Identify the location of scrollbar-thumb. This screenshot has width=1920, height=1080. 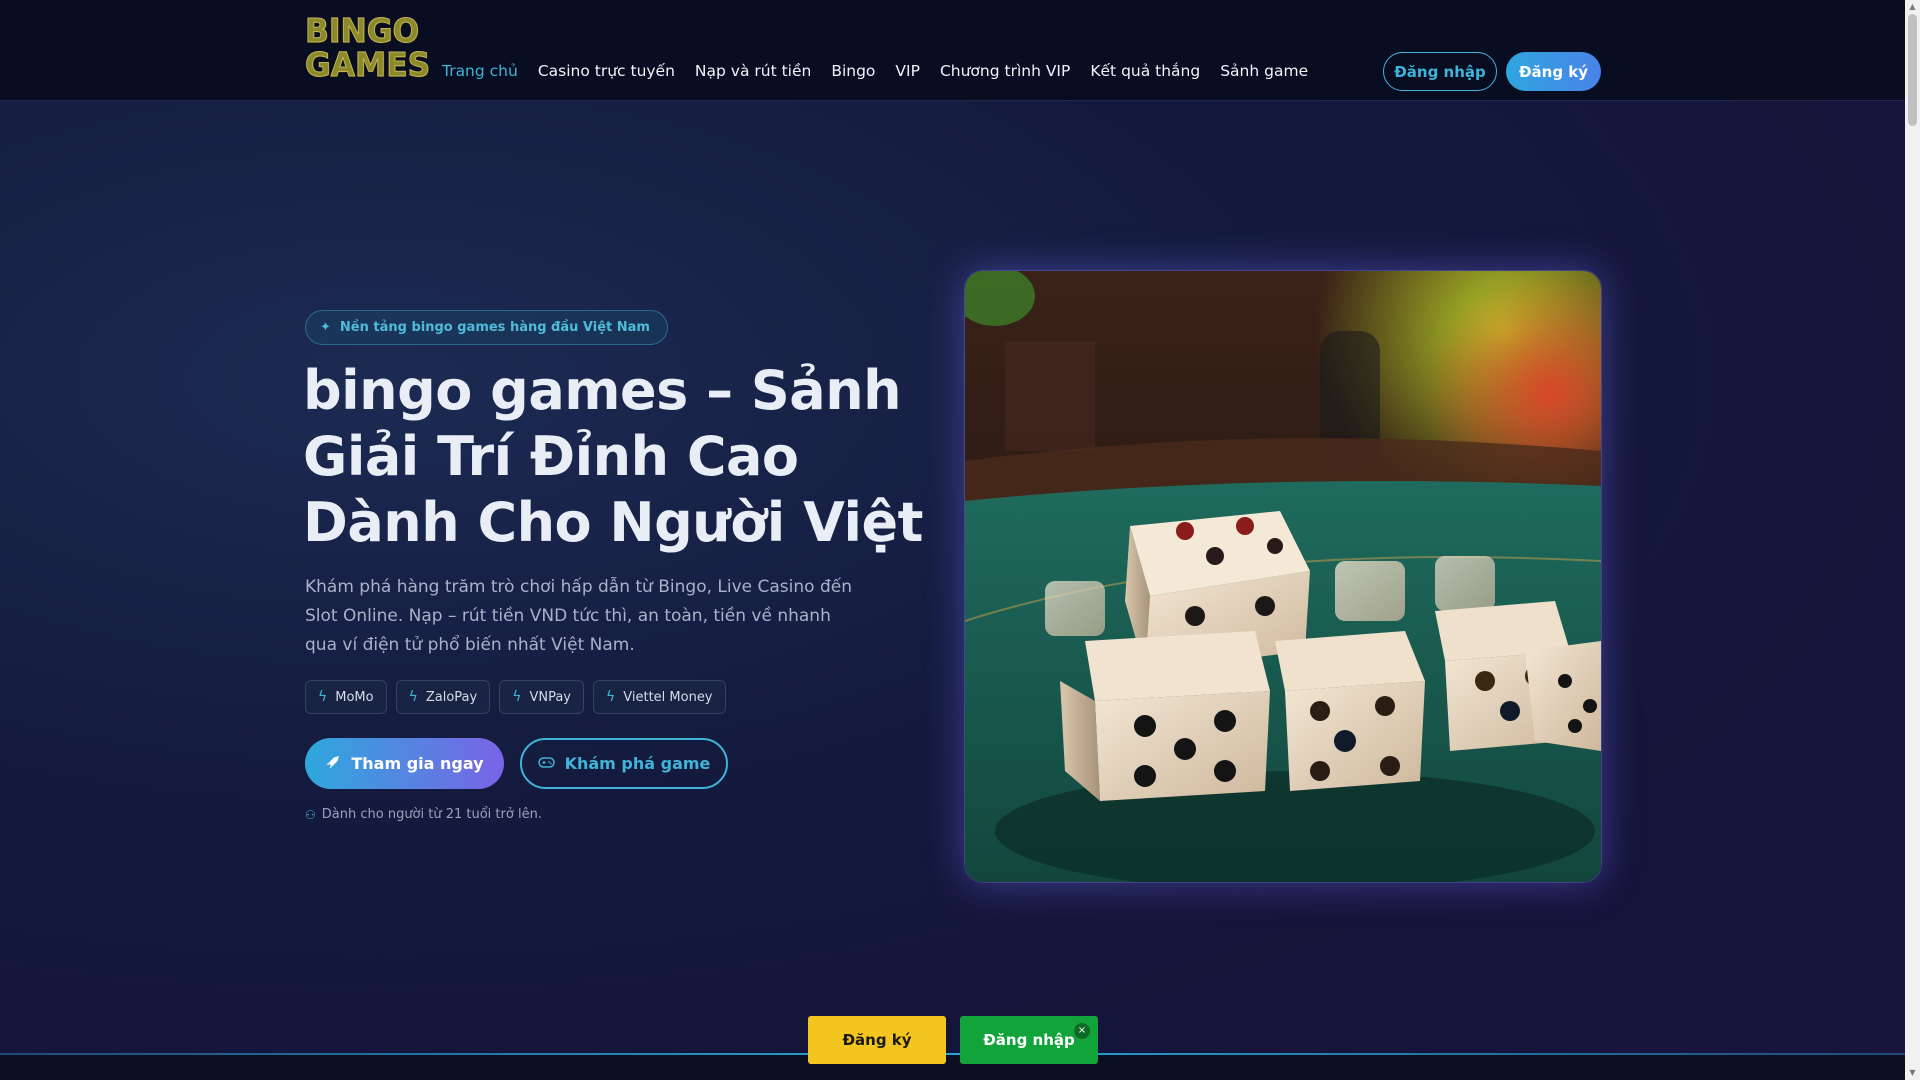
(1912, 70).